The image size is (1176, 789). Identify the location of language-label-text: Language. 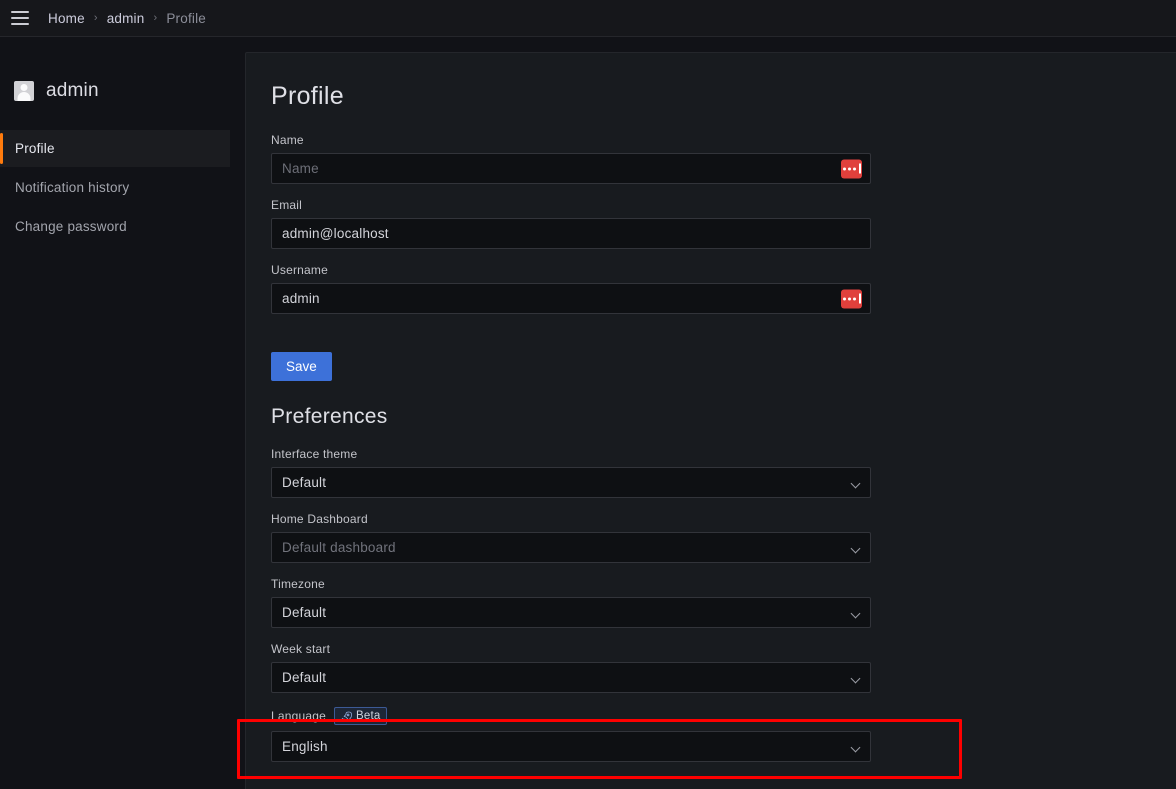
(298, 716).